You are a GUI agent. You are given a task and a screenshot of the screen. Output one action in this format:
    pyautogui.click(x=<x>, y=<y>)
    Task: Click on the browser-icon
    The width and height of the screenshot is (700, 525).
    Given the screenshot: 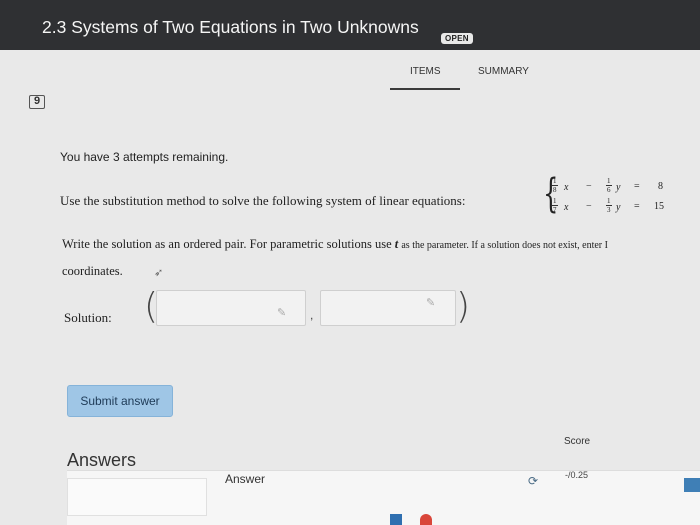 What is the action you would take?
    pyautogui.click(x=426, y=519)
    